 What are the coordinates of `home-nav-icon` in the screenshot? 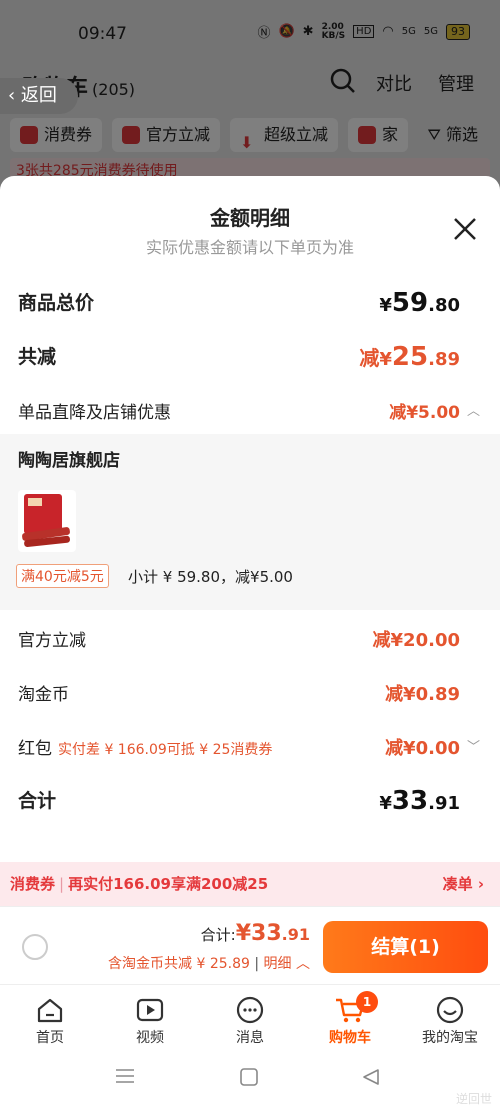 It's located at (249, 1079).